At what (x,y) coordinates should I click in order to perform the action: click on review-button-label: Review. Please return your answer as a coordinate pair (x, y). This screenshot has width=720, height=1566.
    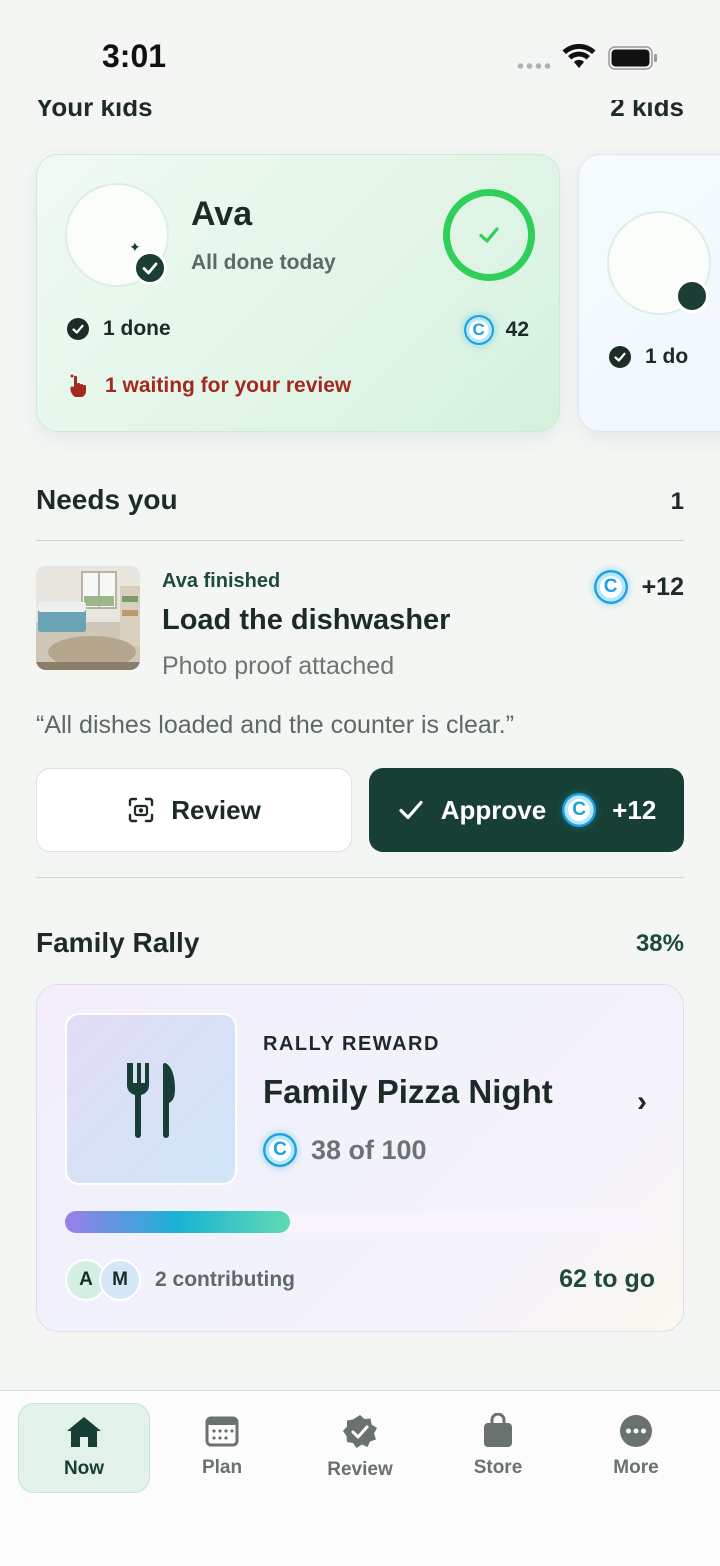
    Looking at the image, I should click on (216, 809).